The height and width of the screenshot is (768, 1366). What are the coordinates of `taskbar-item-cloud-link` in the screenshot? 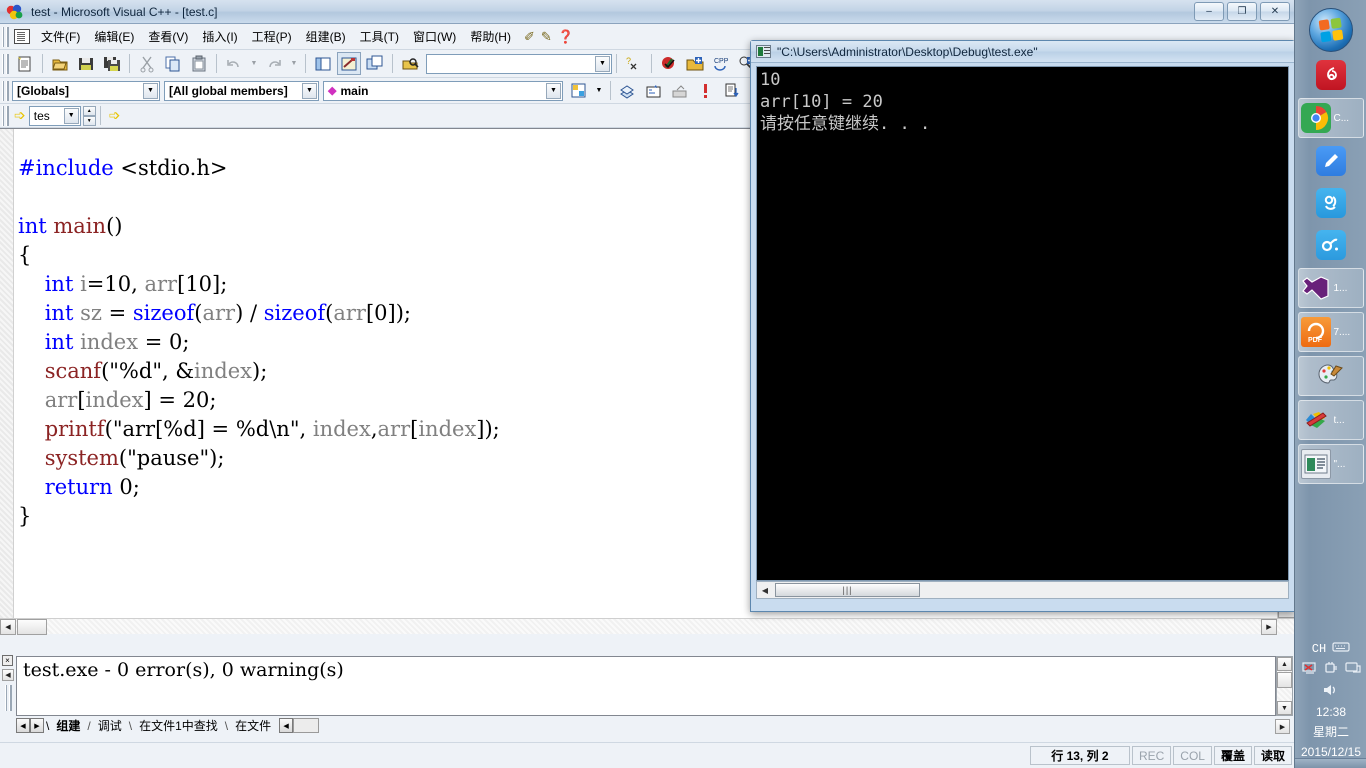 It's located at (1331, 245).